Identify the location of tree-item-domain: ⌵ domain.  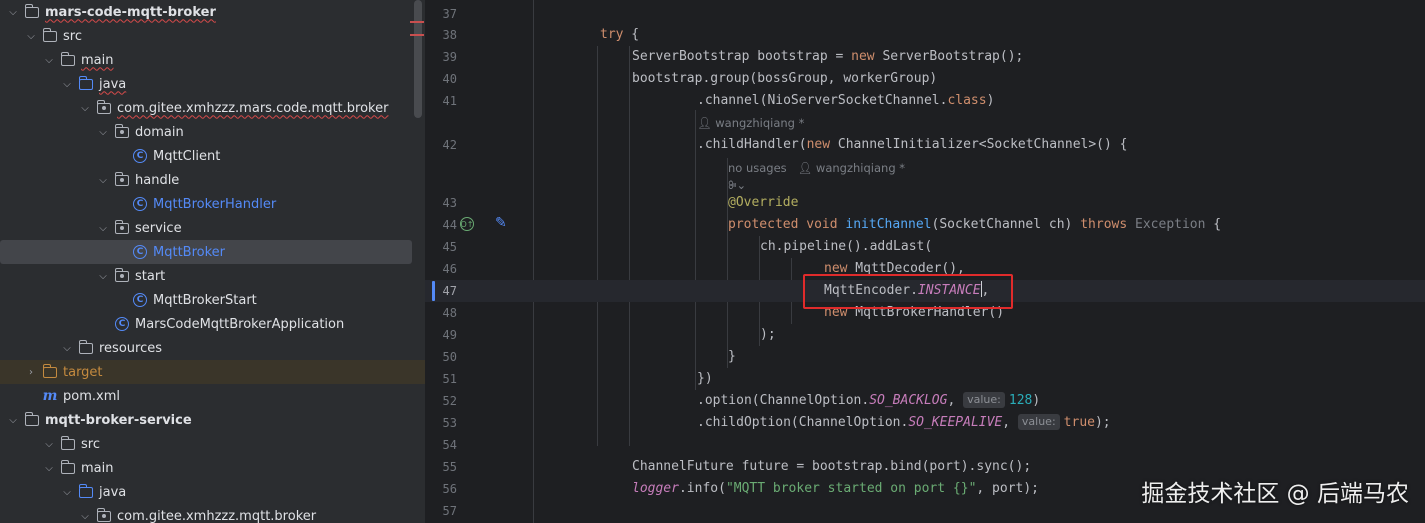
(206, 132).